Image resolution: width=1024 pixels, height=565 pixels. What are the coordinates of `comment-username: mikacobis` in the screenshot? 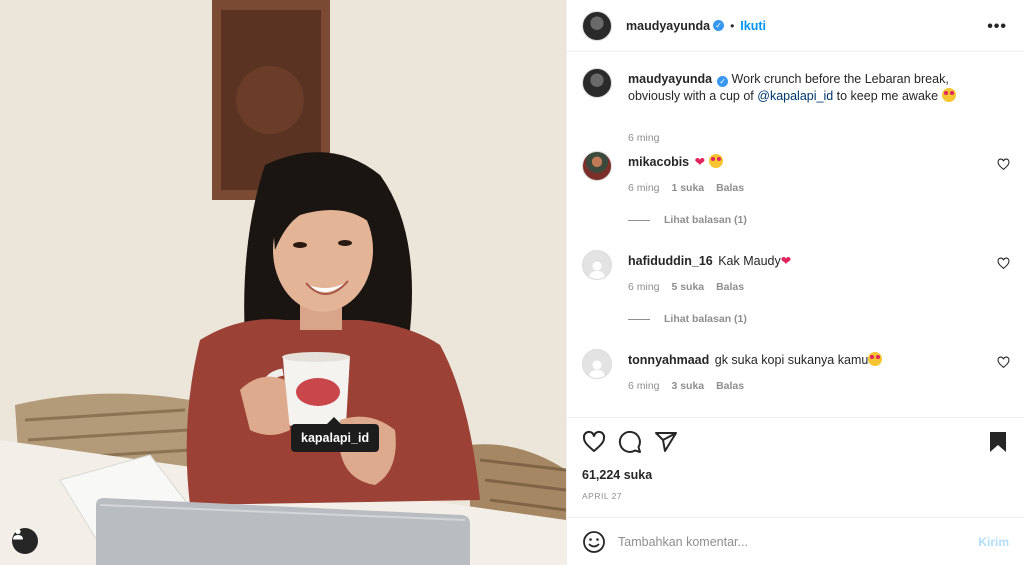 It's located at (658, 162).